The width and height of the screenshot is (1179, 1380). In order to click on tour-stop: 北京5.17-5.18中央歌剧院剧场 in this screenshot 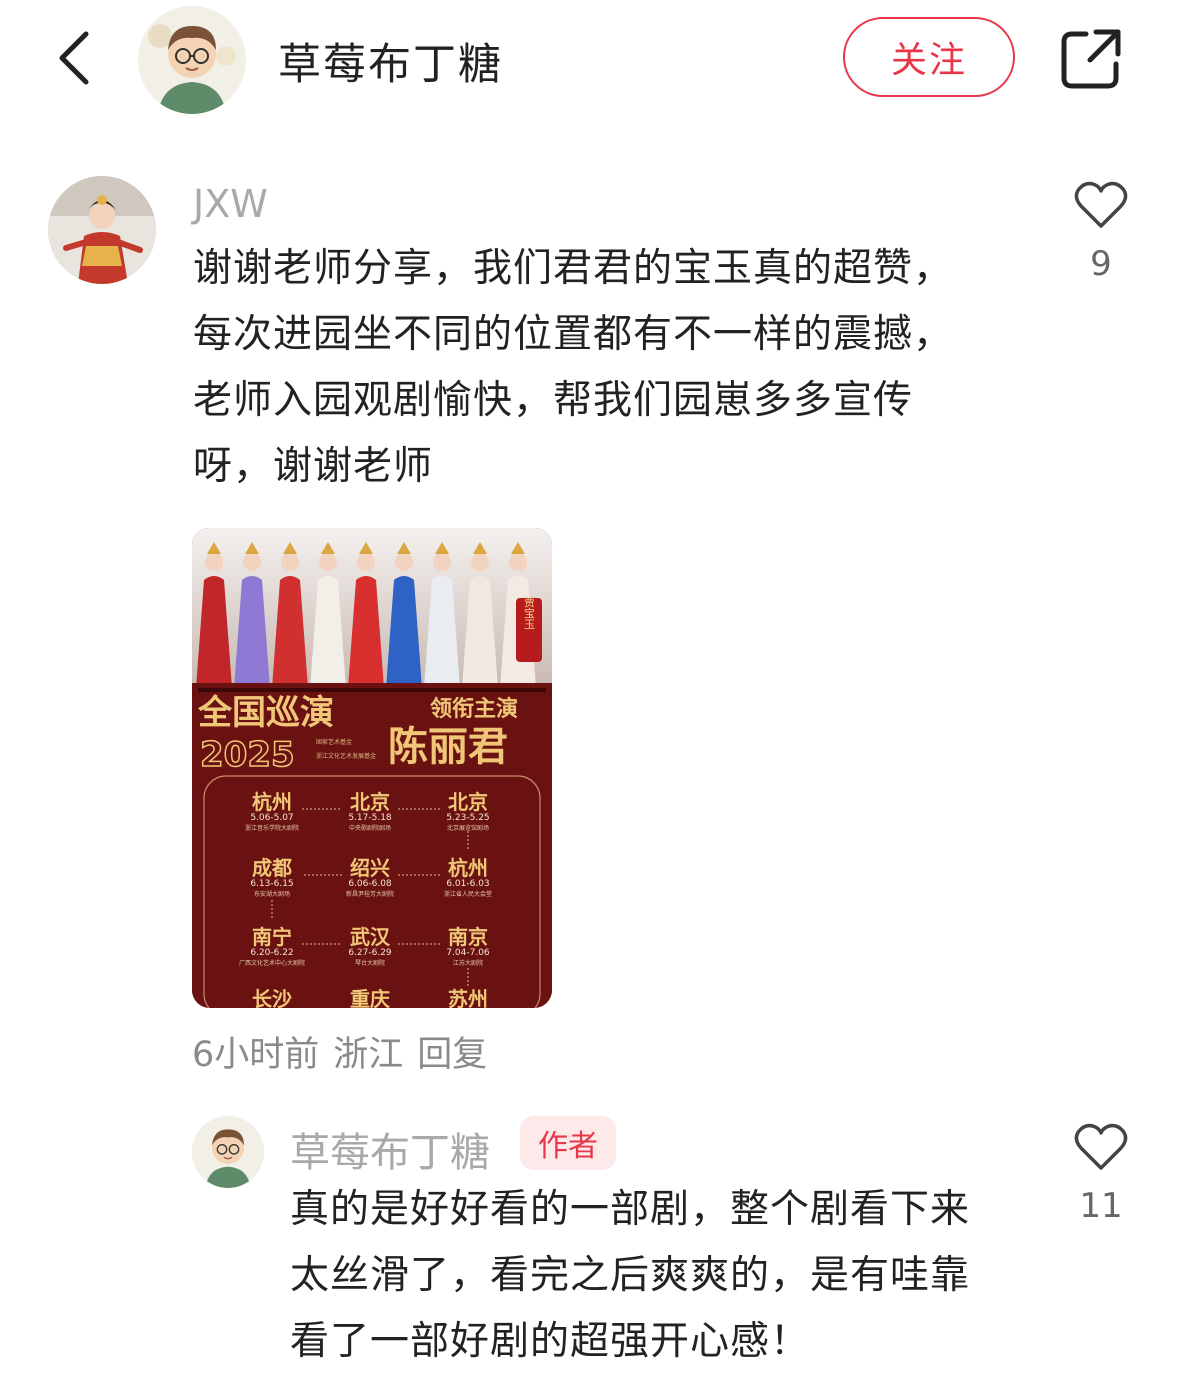, I will do `click(370, 811)`.